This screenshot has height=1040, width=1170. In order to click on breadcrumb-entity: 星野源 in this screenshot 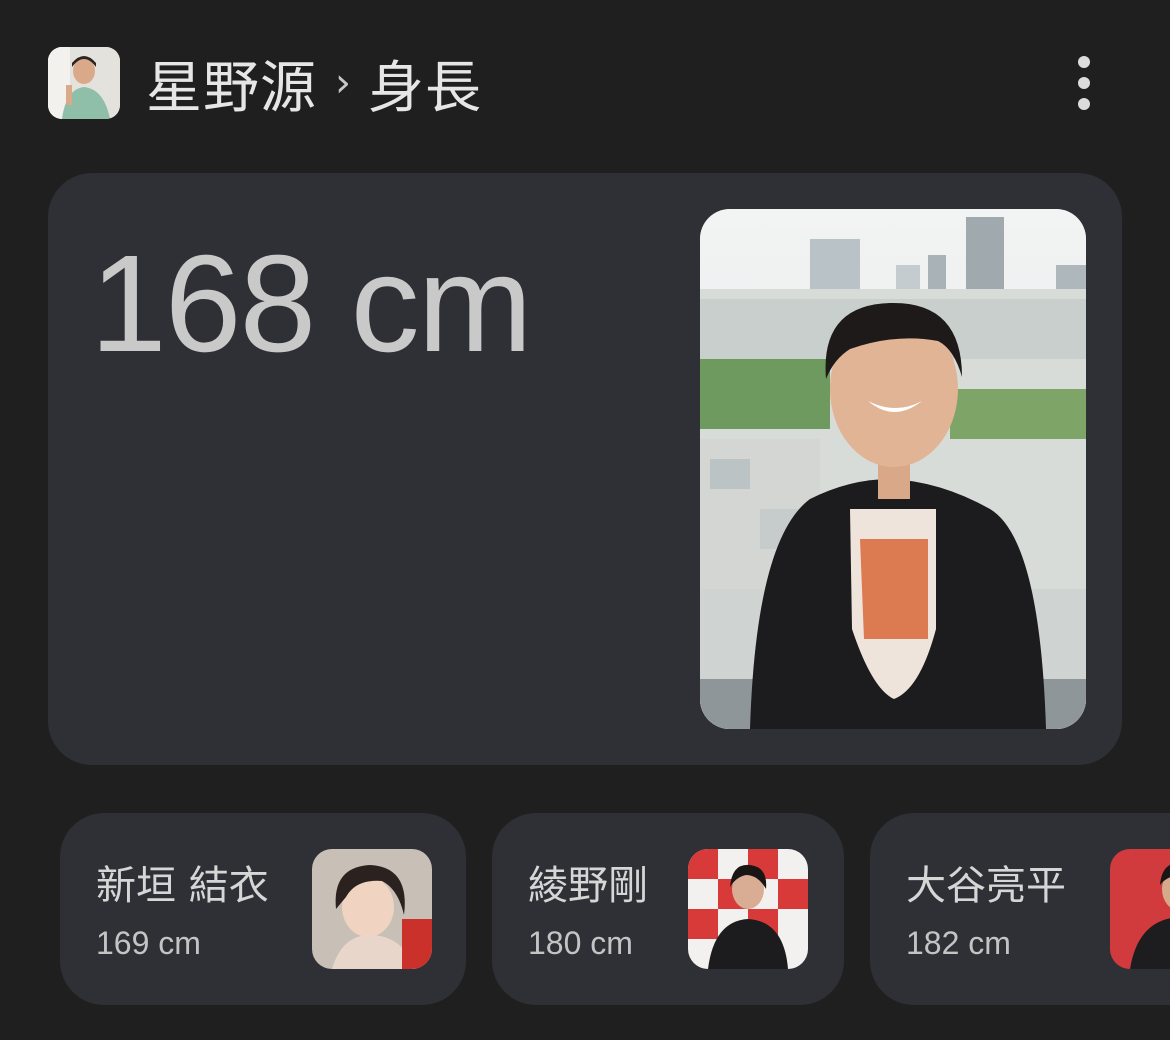, I will do `click(231, 83)`.